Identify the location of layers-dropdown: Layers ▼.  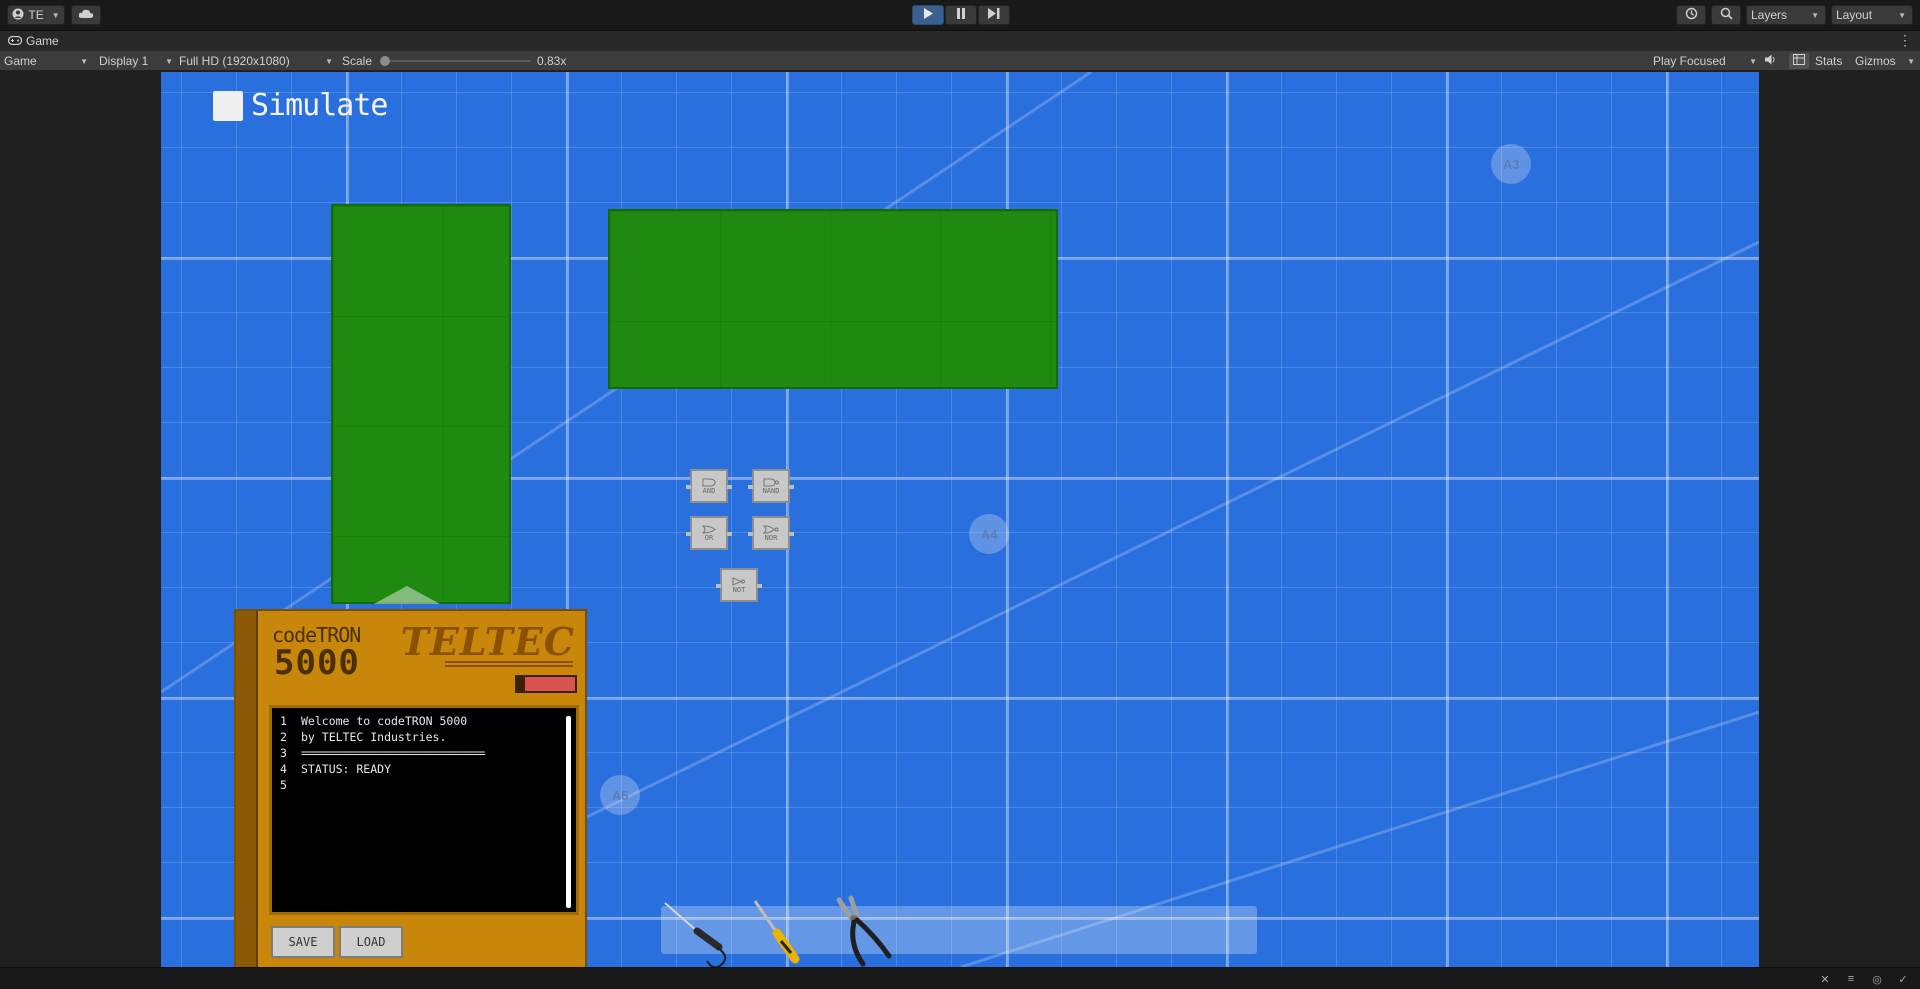
(1786, 15).